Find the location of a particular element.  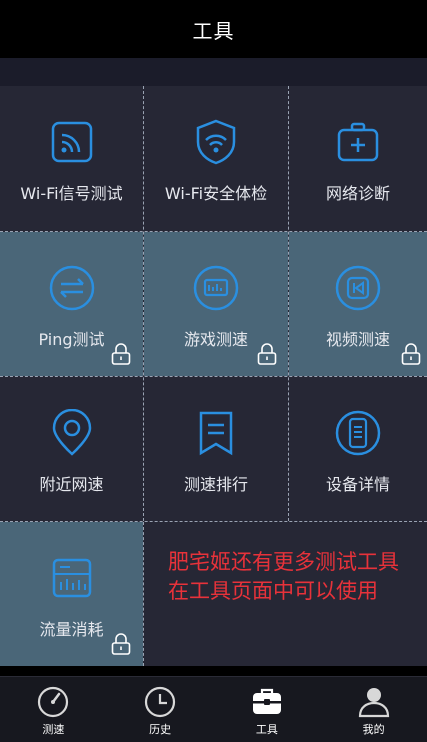

tool-label: 流量消耗 is located at coordinates (71, 629).